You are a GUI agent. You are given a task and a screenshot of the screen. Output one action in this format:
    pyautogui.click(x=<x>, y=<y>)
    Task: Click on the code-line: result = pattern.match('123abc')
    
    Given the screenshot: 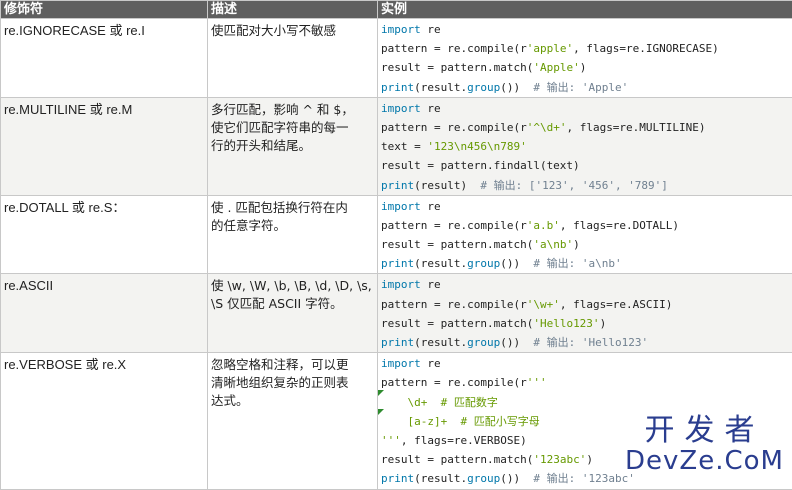 What is the action you would take?
    pyautogui.click(x=586, y=459)
    